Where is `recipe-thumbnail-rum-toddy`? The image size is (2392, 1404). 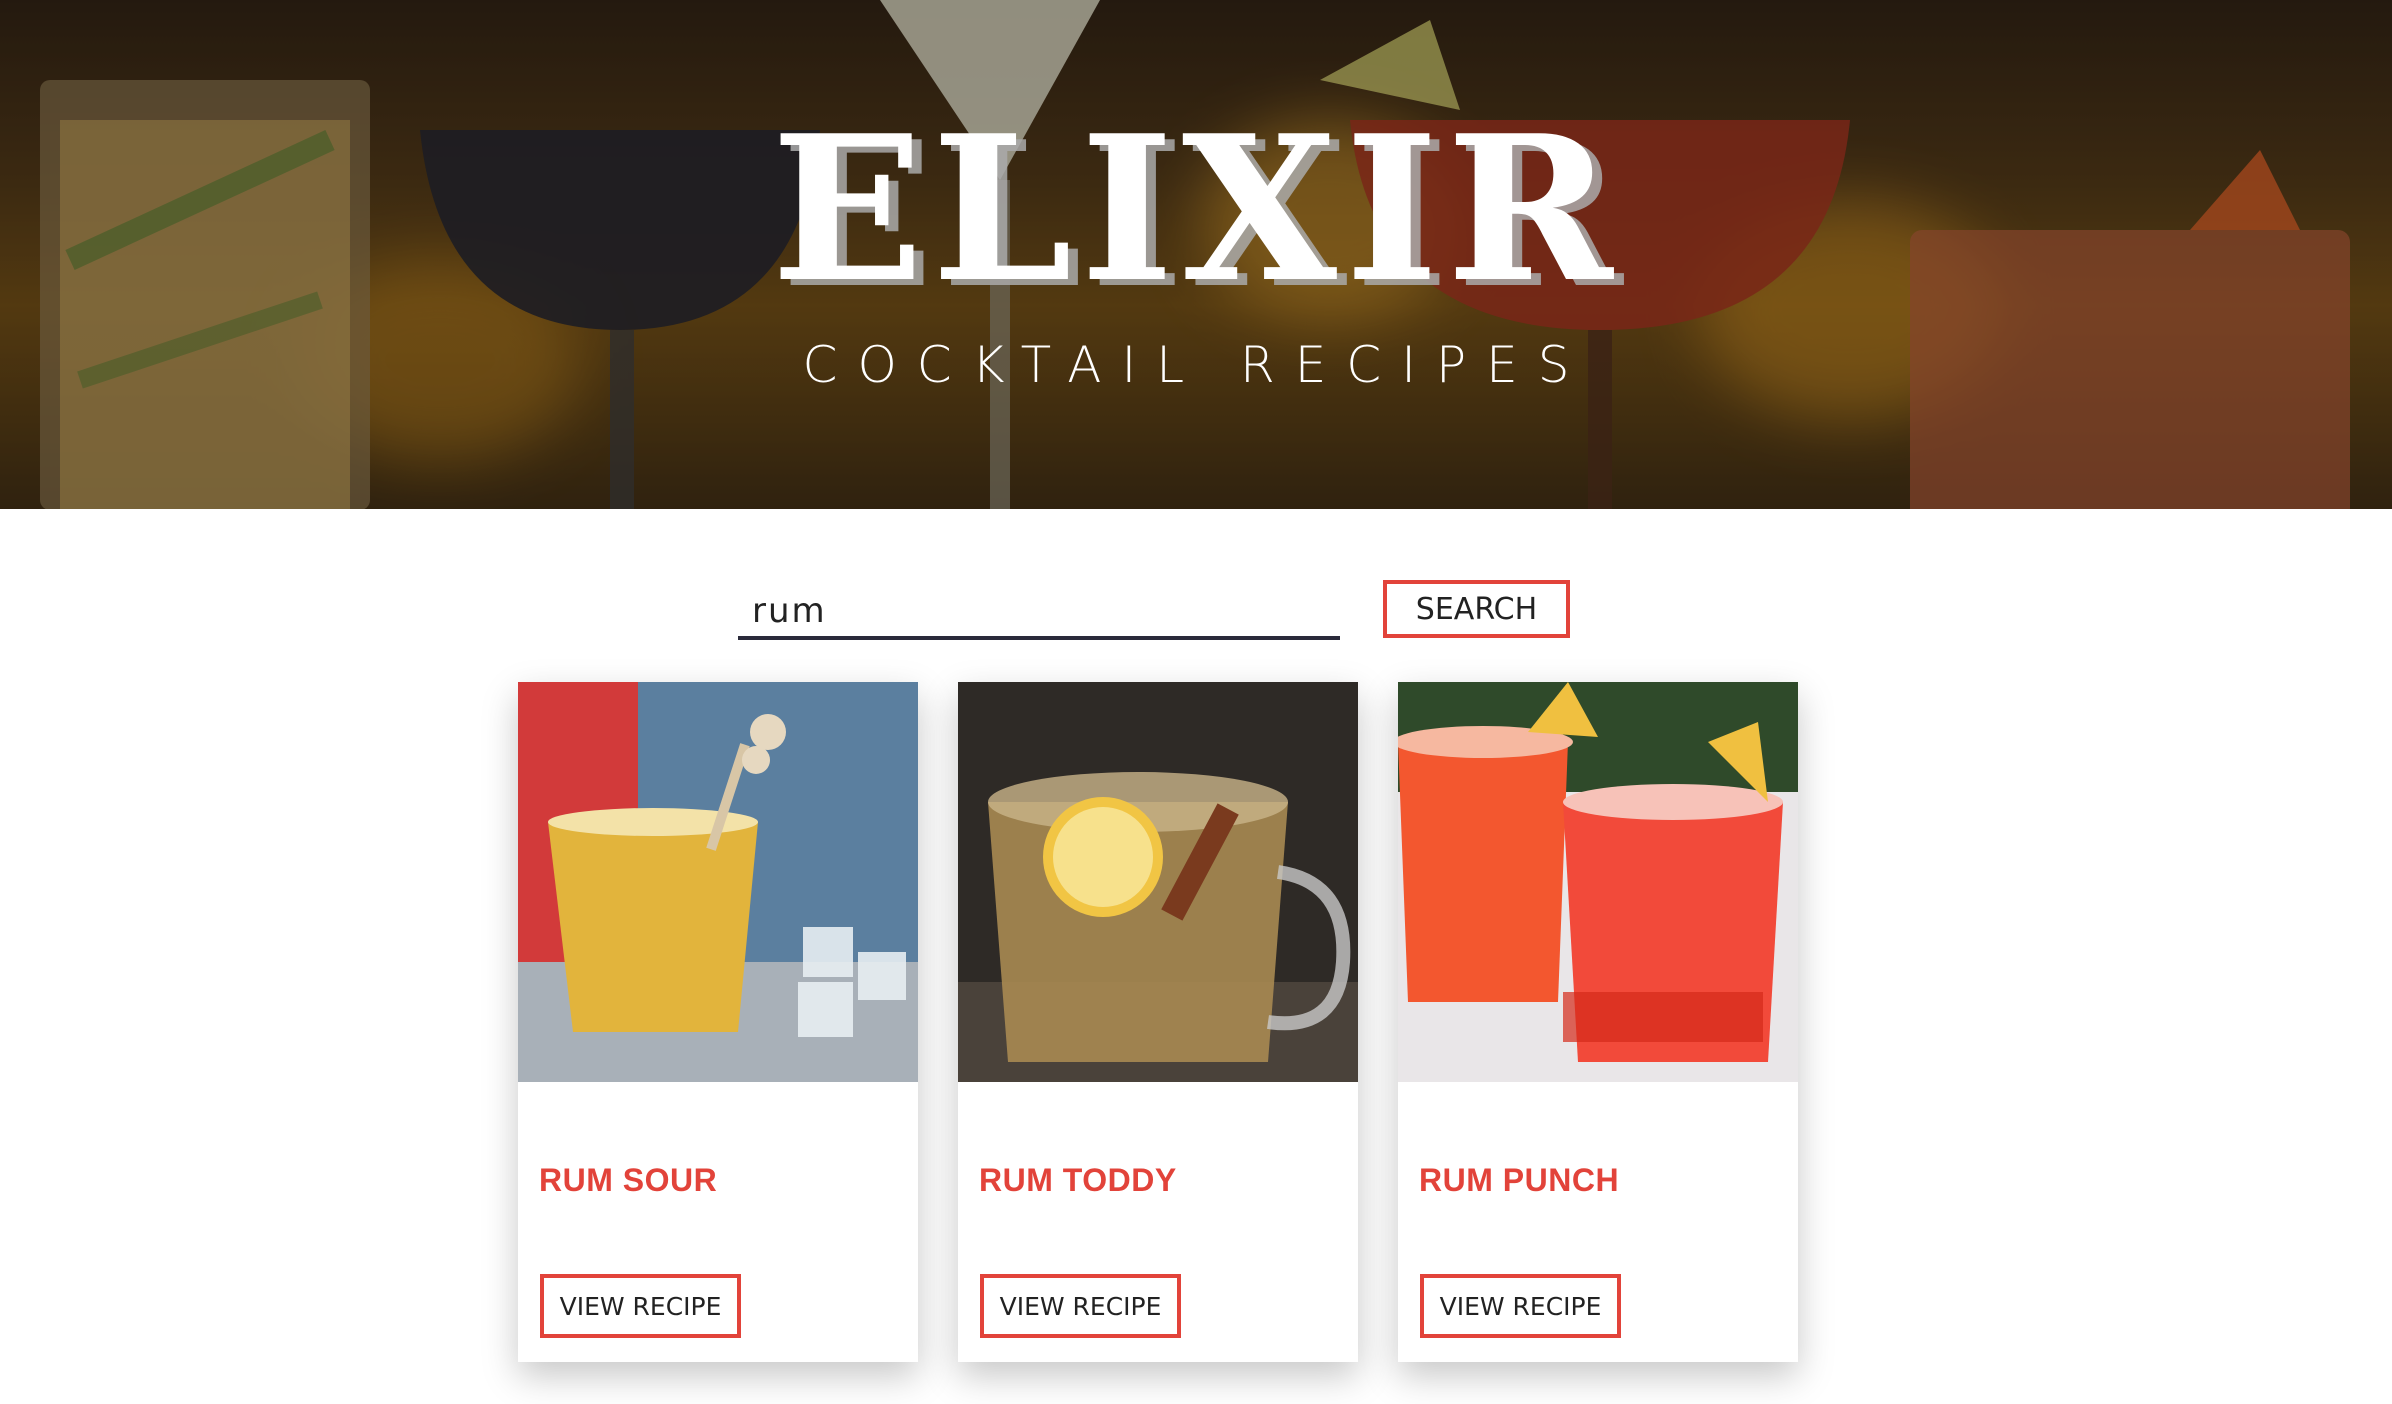
recipe-thumbnail-rum-toddy is located at coordinates (1158, 882).